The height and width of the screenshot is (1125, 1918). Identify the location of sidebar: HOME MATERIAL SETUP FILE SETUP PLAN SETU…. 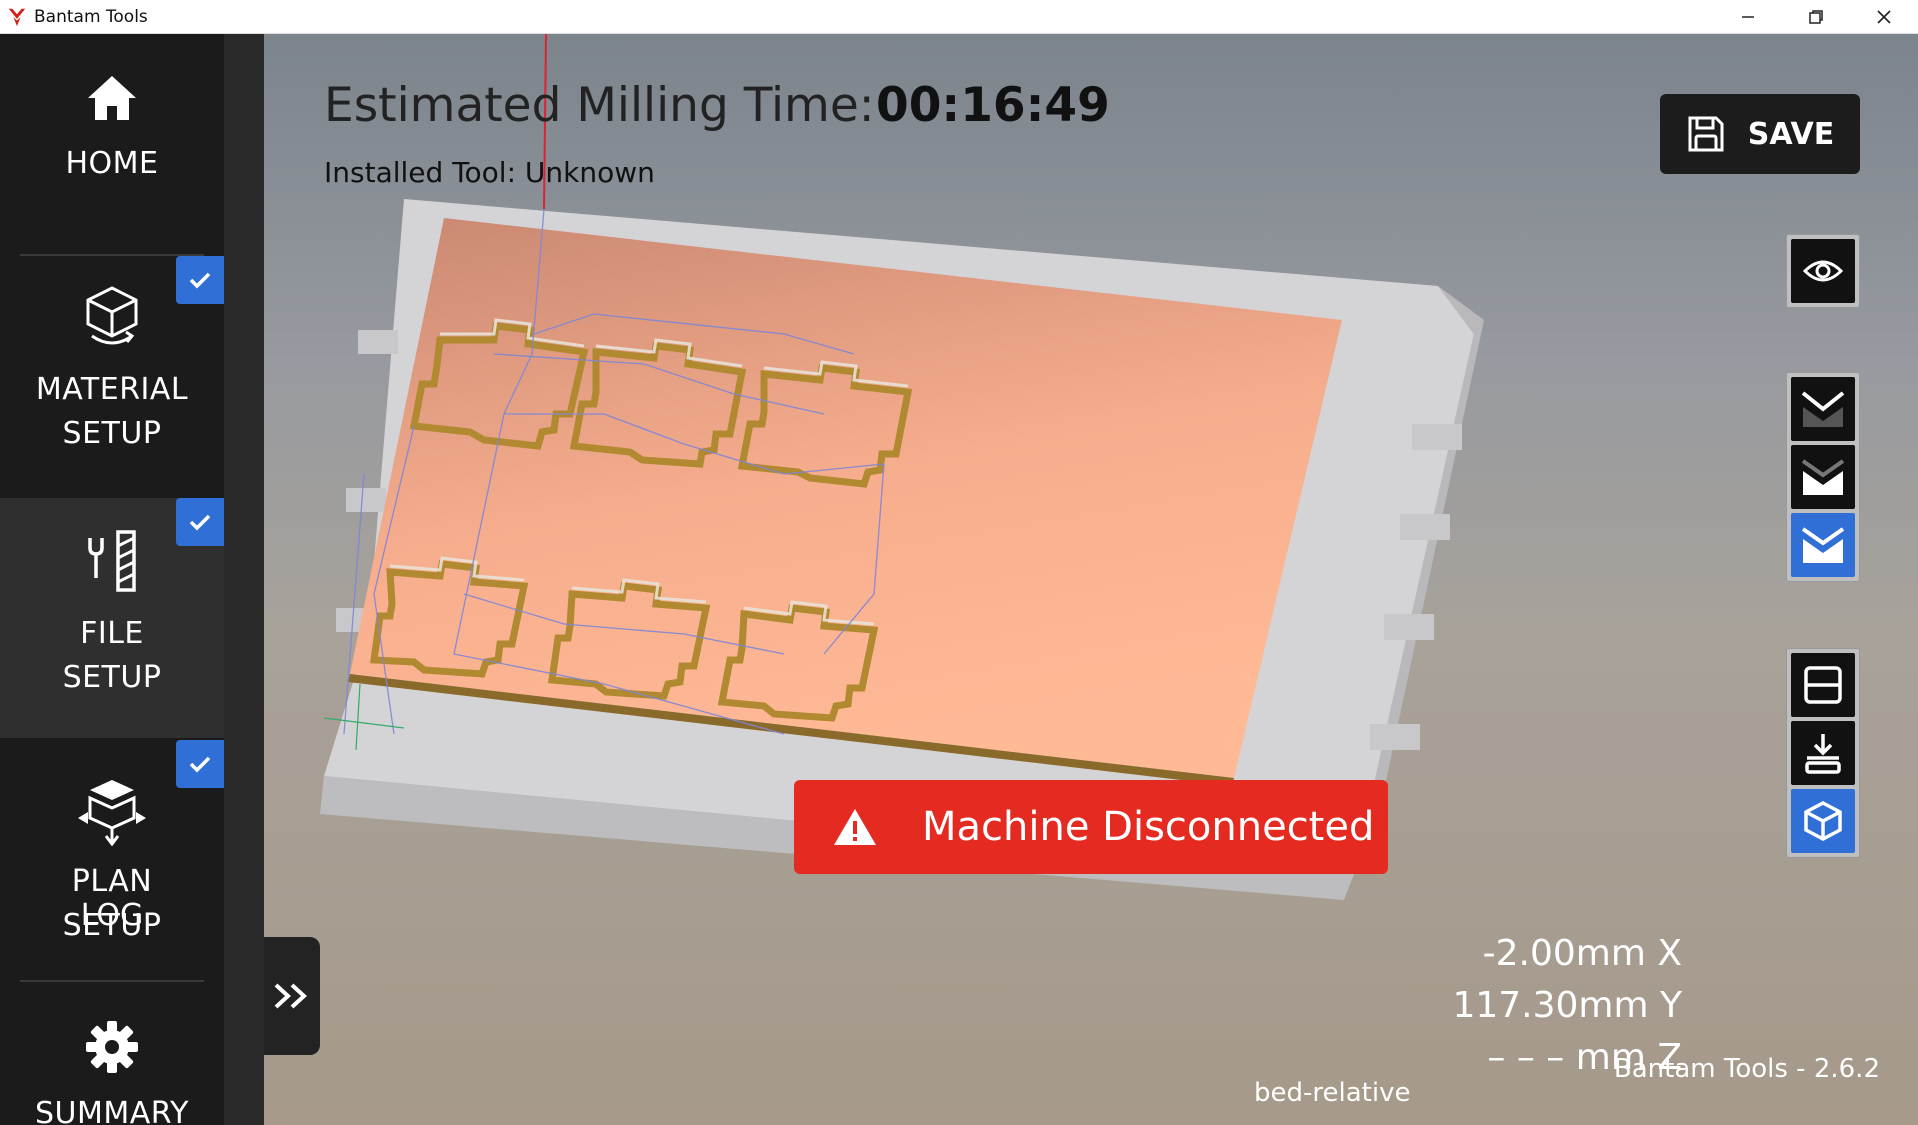
(112, 579).